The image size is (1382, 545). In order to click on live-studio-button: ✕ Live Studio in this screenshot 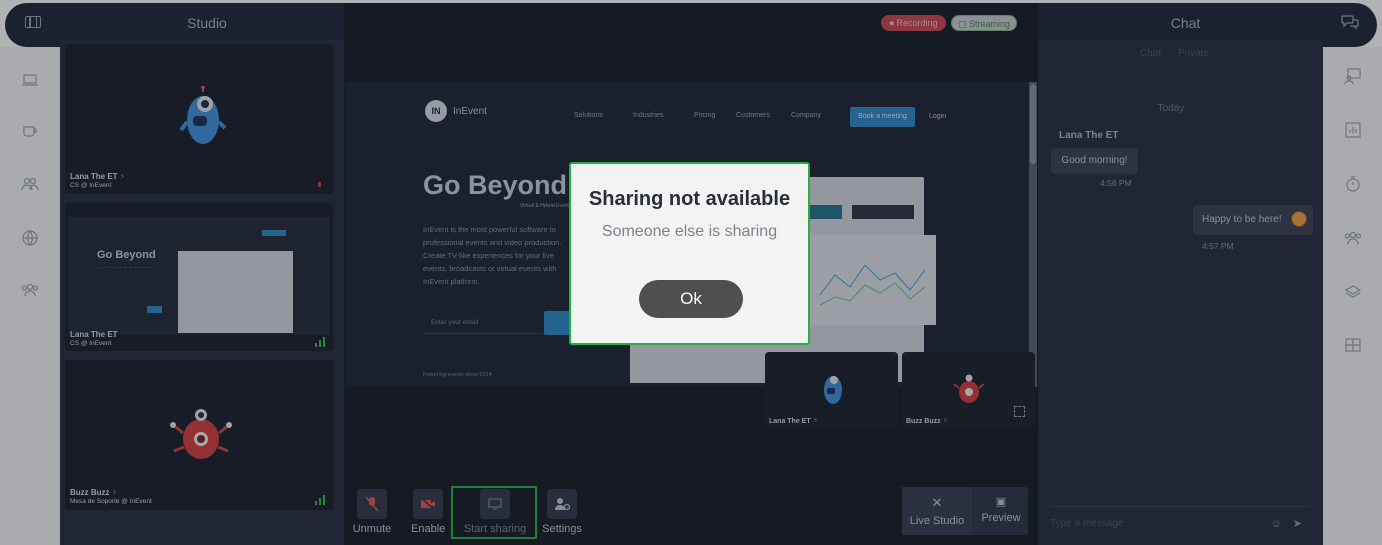, I will do `click(937, 511)`.